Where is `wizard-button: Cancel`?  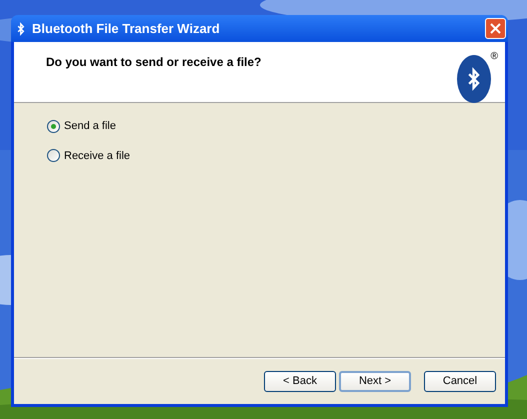 wizard-button: Cancel is located at coordinates (460, 381).